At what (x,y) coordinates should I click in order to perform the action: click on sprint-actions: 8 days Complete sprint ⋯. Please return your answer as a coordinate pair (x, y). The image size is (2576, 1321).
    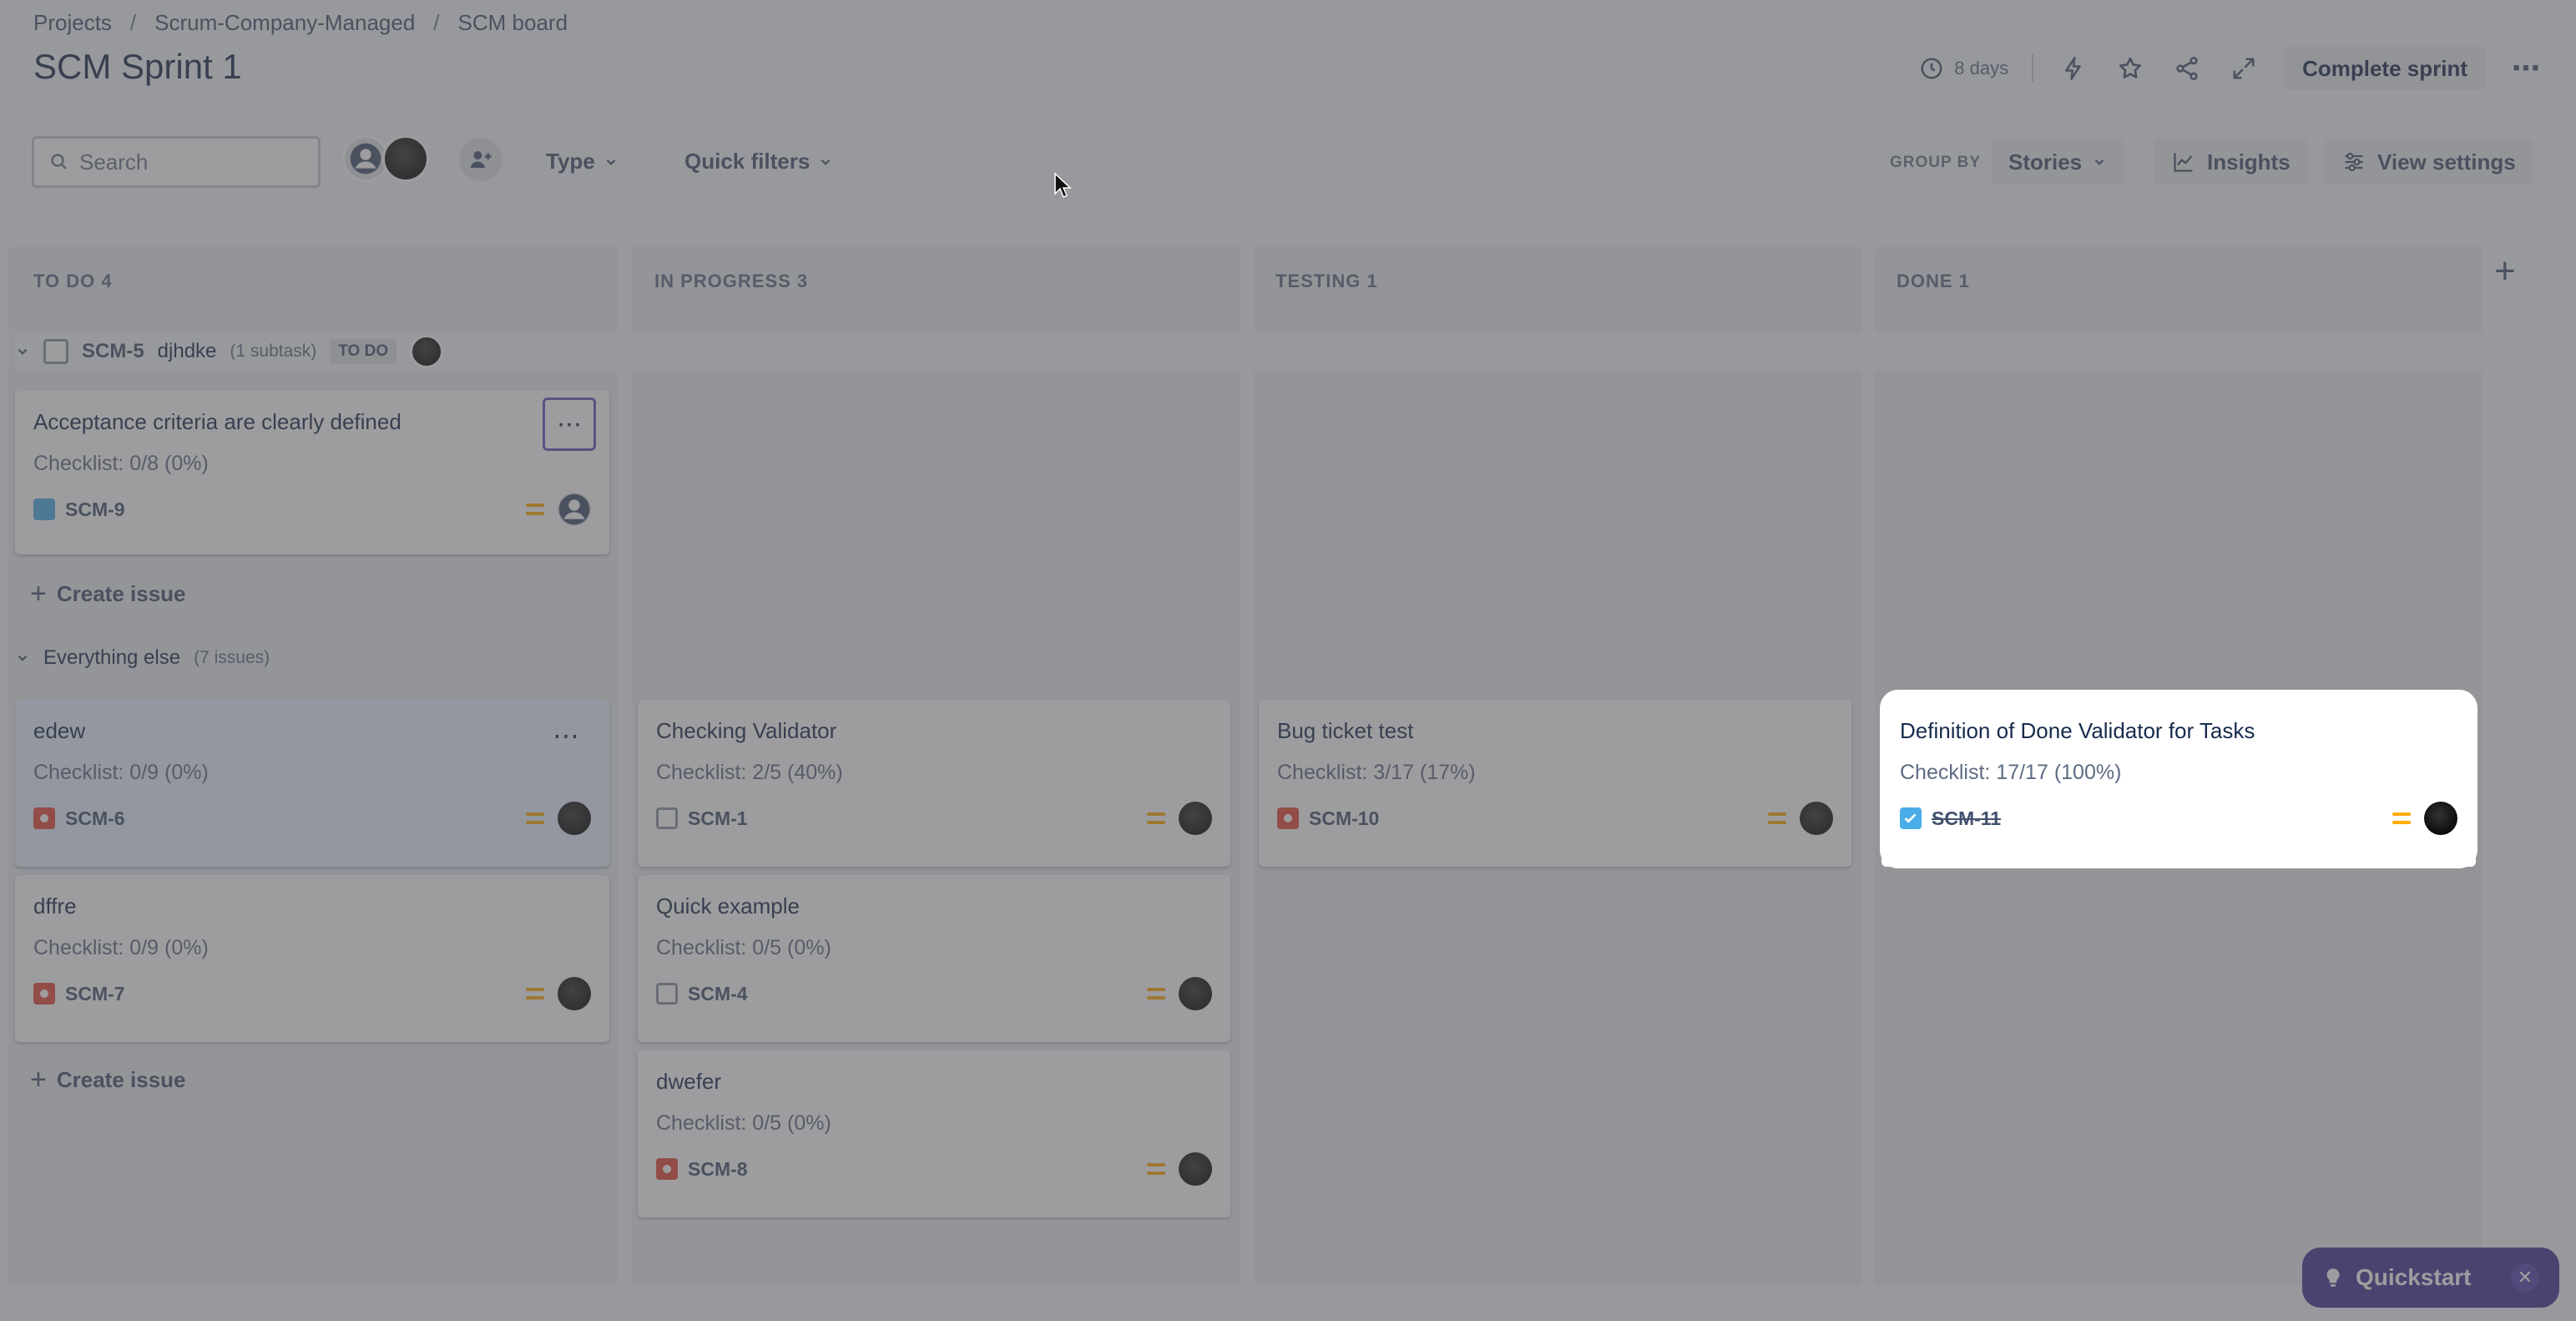
    Looking at the image, I should click on (2231, 69).